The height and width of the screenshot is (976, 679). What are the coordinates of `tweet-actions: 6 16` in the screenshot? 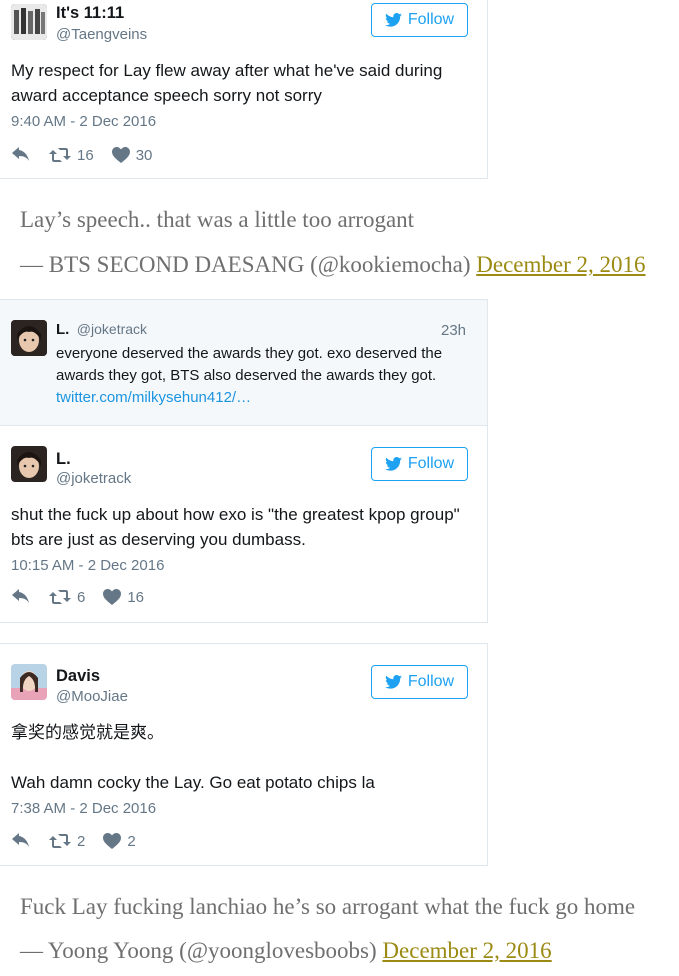 It's located at (77, 597).